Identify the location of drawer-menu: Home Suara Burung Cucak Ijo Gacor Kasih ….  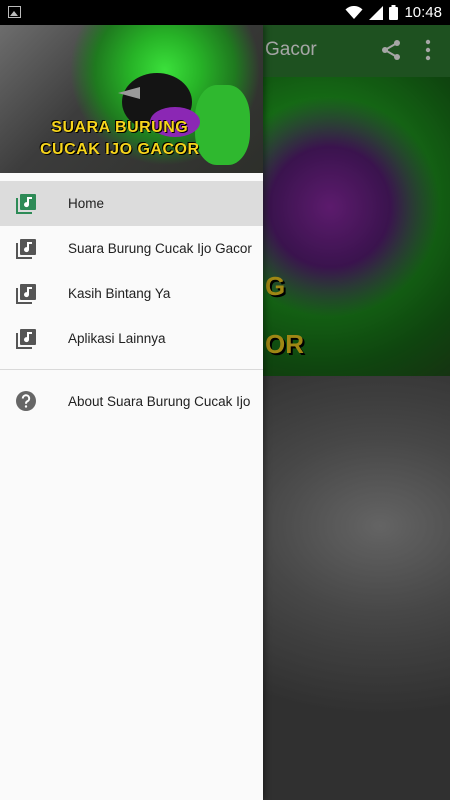
(131, 267).